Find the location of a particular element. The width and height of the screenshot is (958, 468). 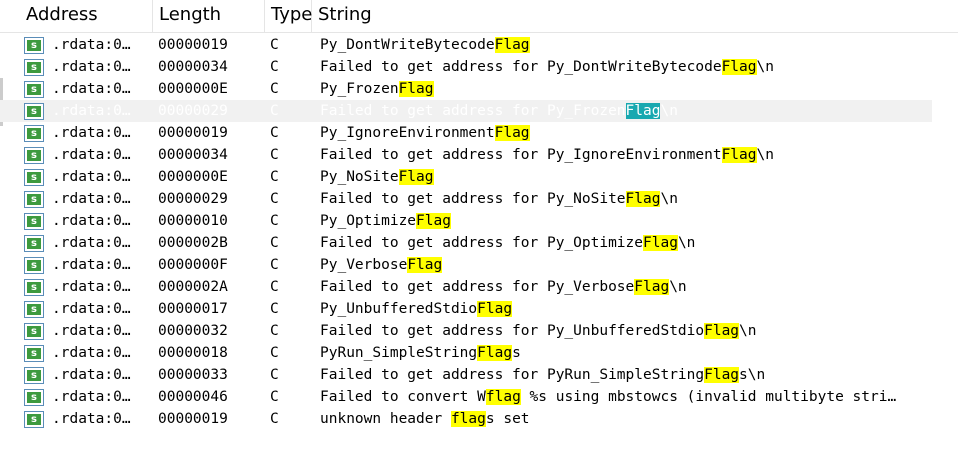

string-prefix: Failed to get address for Py_Frozen is located at coordinates (473, 111).